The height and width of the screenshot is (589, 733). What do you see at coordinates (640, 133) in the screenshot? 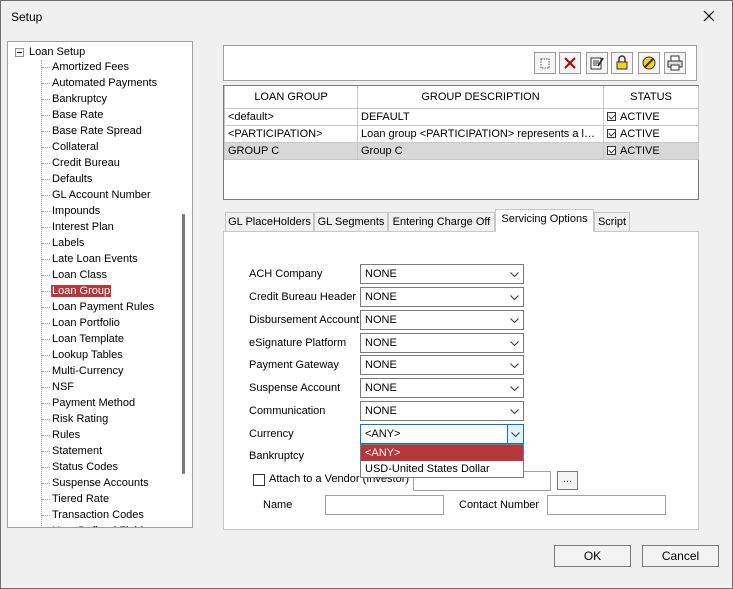
I see `status-text: ACTIVE` at bounding box center [640, 133].